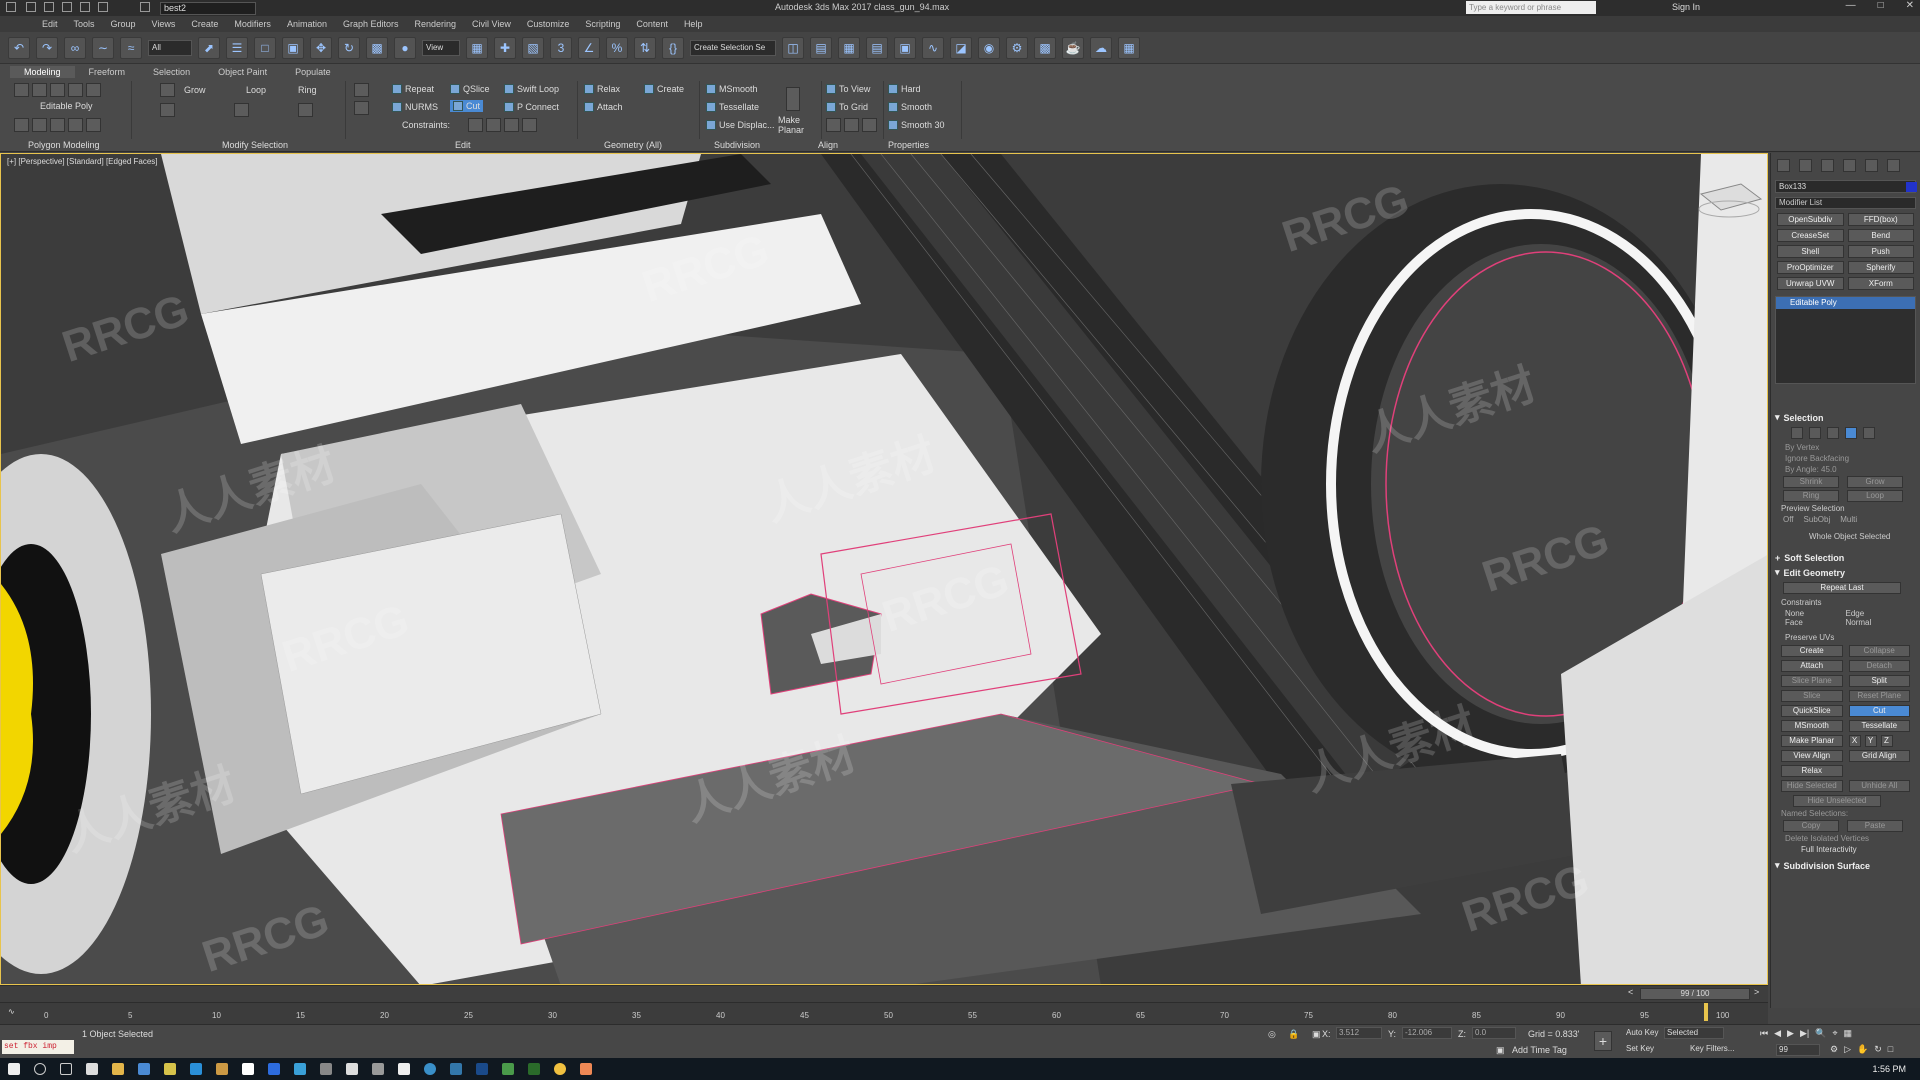 This screenshot has width=1920, height=1080. I want to click on unhide-all-button: Unhide All, so click(1879, 786).